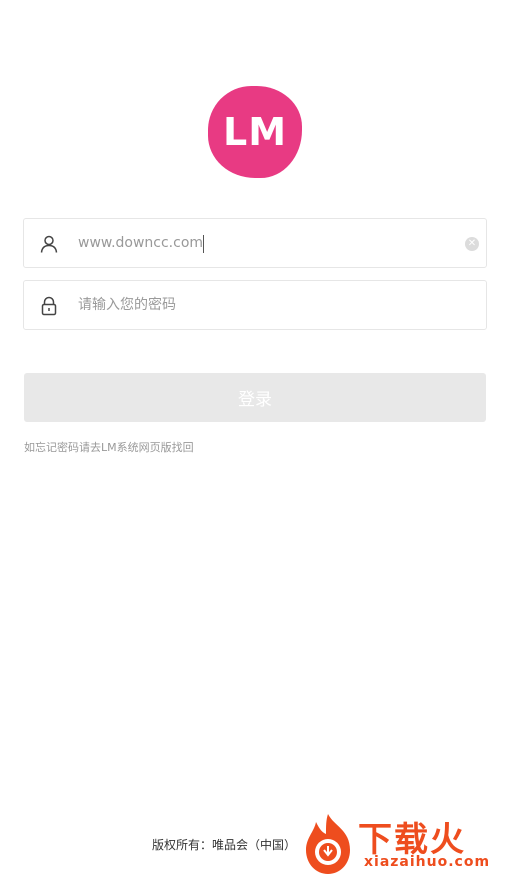 This screenshot has width=508, height=877. I want to click on lock-icon, so click(49, 306).